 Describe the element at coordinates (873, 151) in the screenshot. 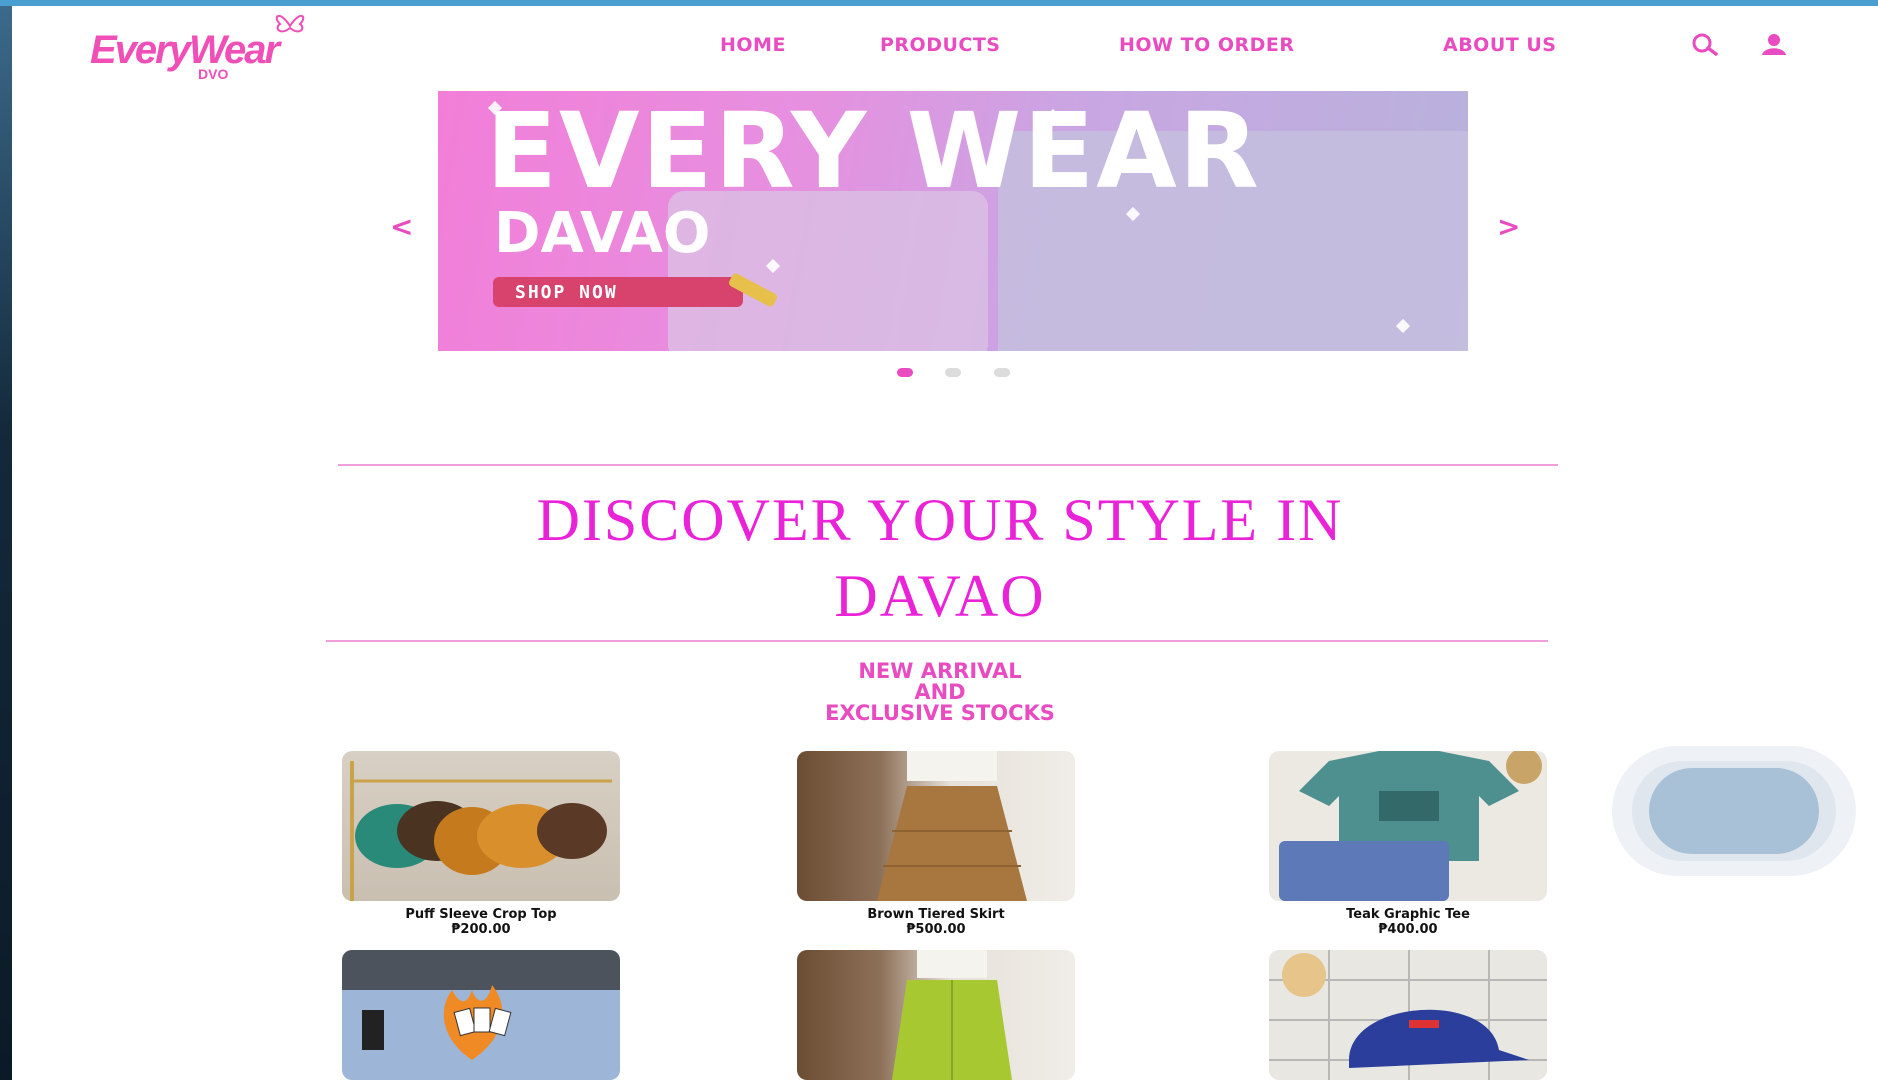

I see `hero-title: EVERY WEAR` at that location.